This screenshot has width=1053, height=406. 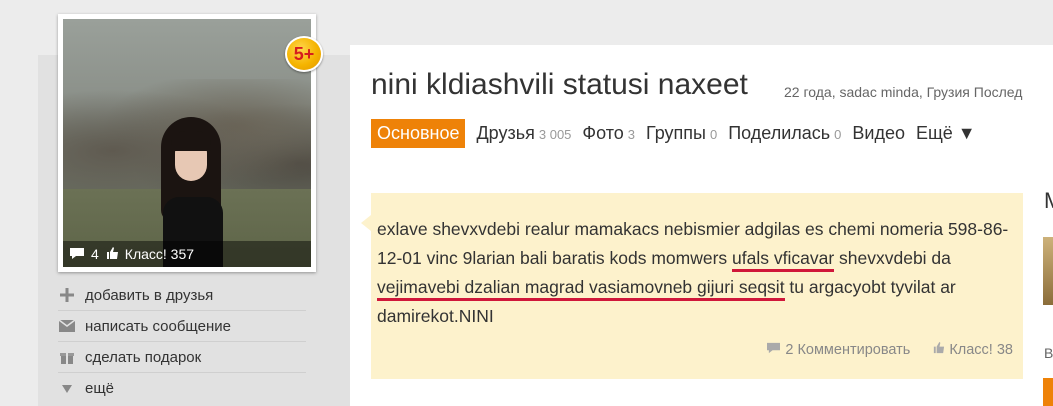 What do you see at coordinates (1048, 201) in the screenshot?
I see `right-panel-heading: M` at bounding box center [1048, 201].